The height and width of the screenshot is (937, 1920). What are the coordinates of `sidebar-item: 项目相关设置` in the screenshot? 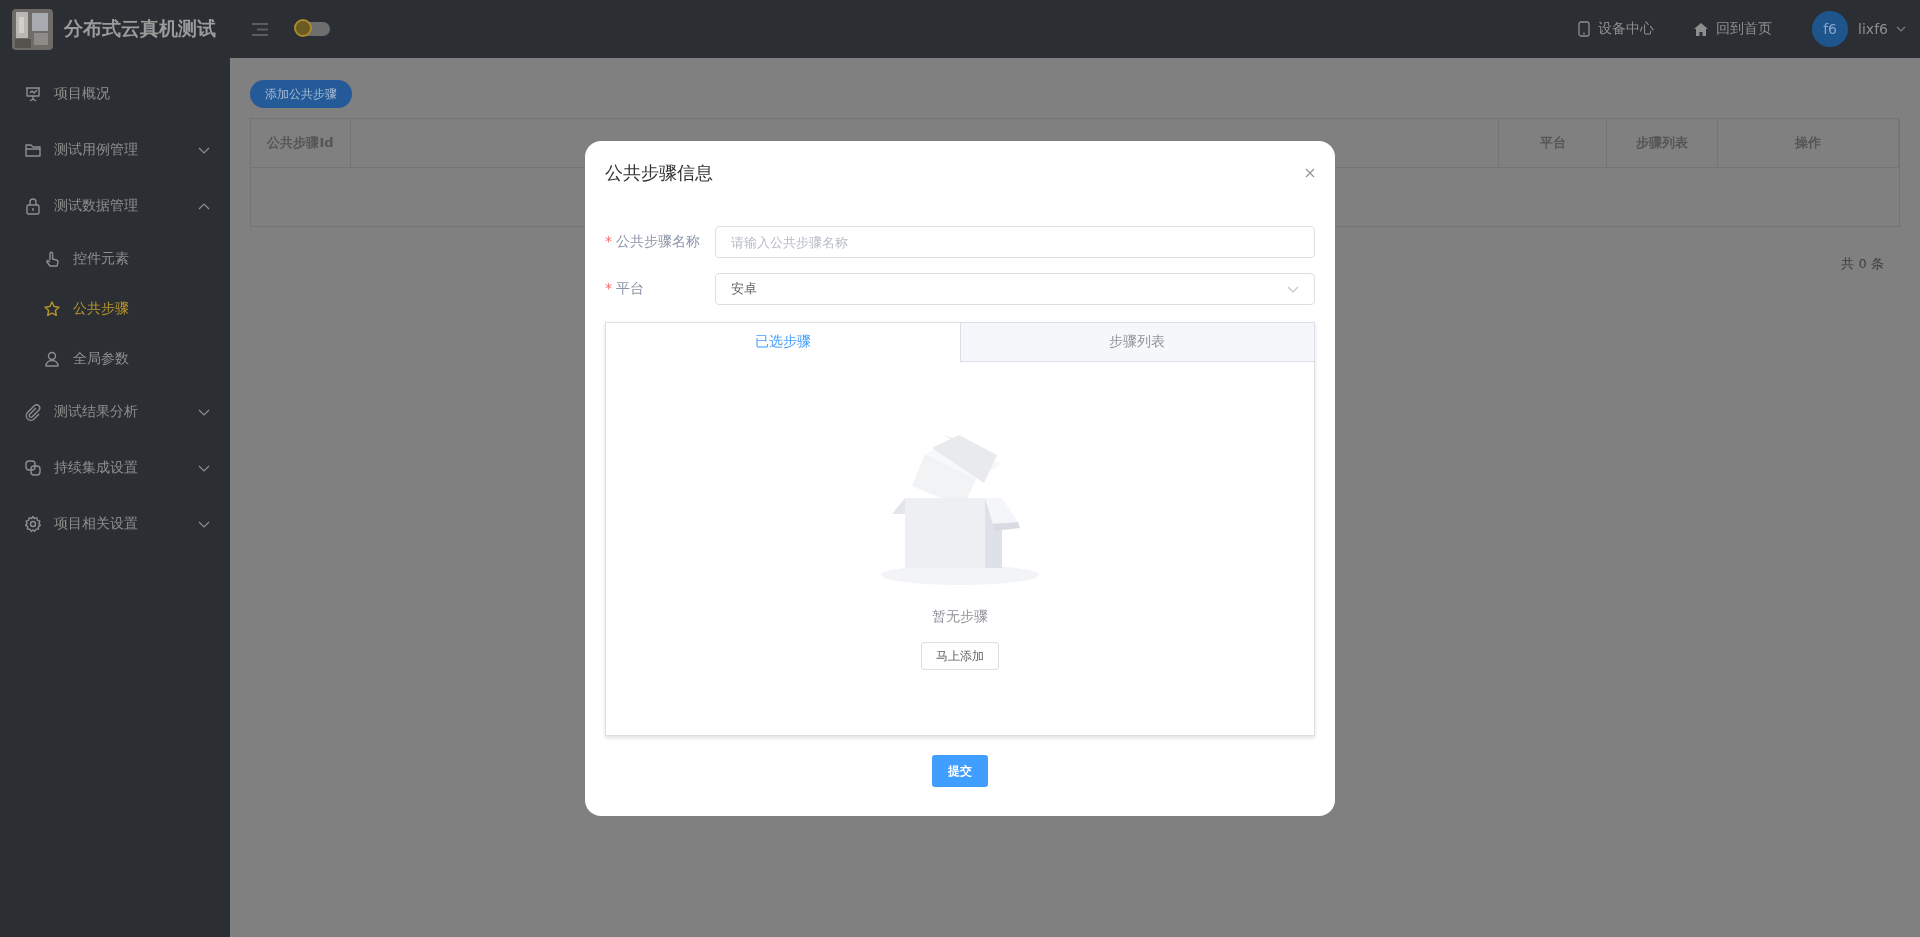 It's located at (115, 524).